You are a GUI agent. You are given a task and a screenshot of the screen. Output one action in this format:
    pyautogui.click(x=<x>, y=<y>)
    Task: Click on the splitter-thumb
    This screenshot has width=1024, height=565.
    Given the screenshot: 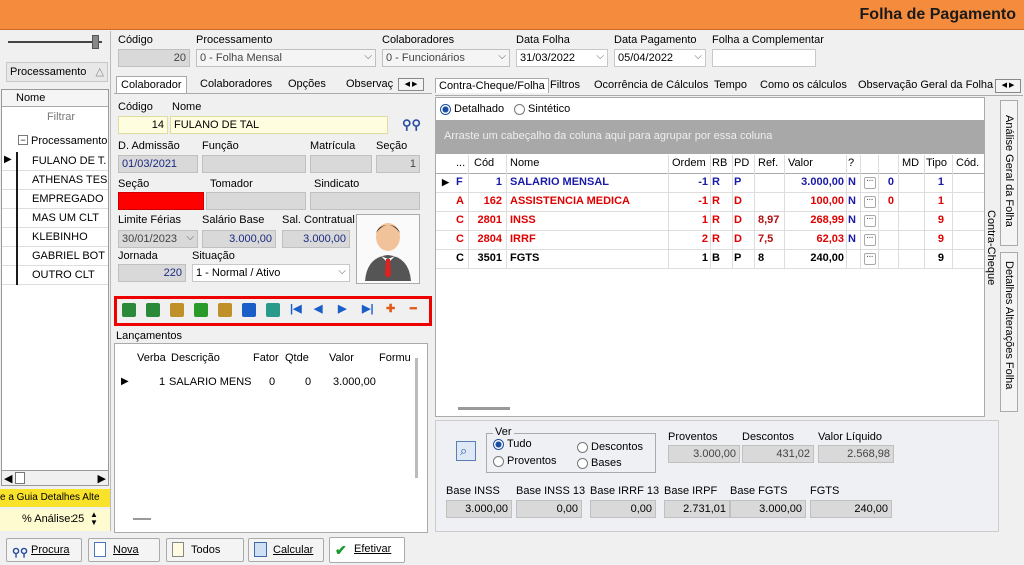 What is the action you would take?
    pyautogui.click(x=95, y=42)
    